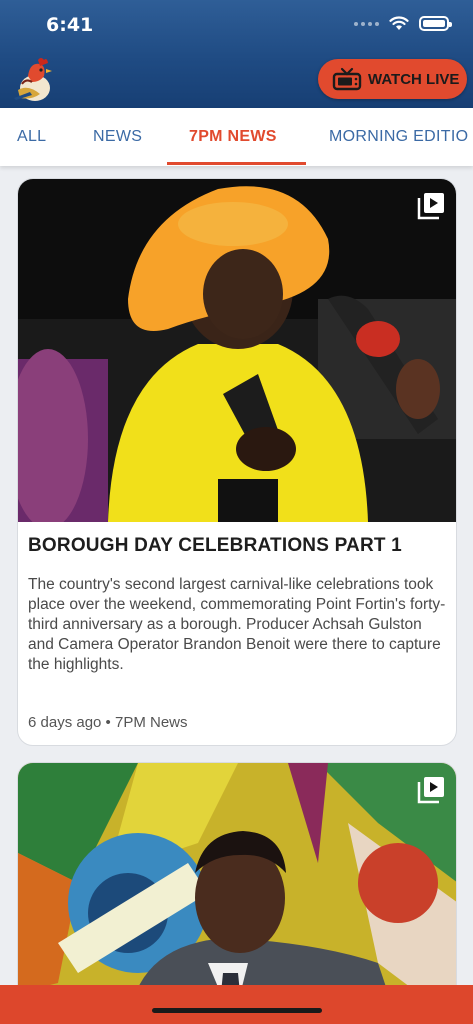 Image resolution: width=473 pixels, height=1024 pixels. Describe the element at coordinates (366, 23) in the screenshot. I see `signal-icon` at that location.